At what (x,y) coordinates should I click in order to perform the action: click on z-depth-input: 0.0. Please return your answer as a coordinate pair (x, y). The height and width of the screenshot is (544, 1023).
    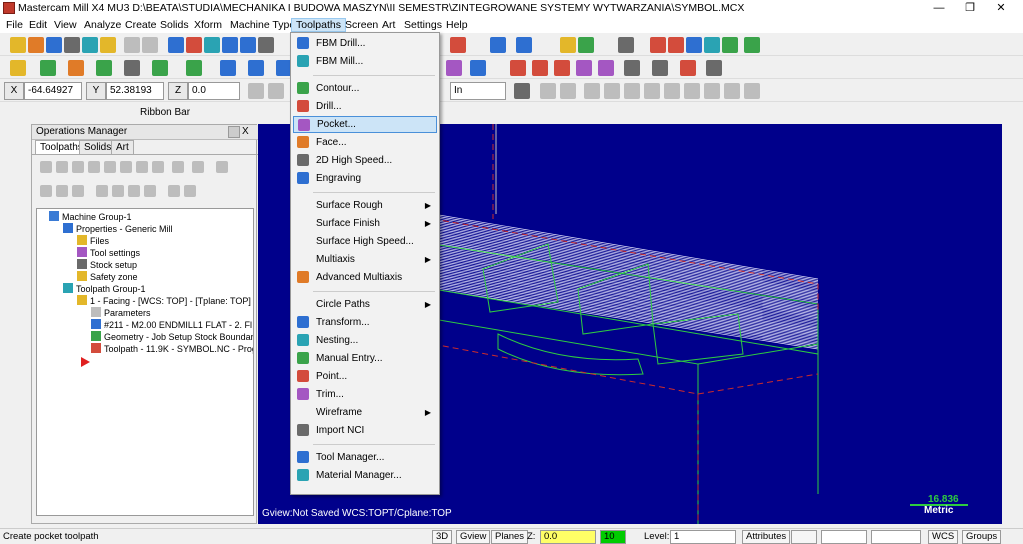
    Looking at the image, I should click on (568, 537).